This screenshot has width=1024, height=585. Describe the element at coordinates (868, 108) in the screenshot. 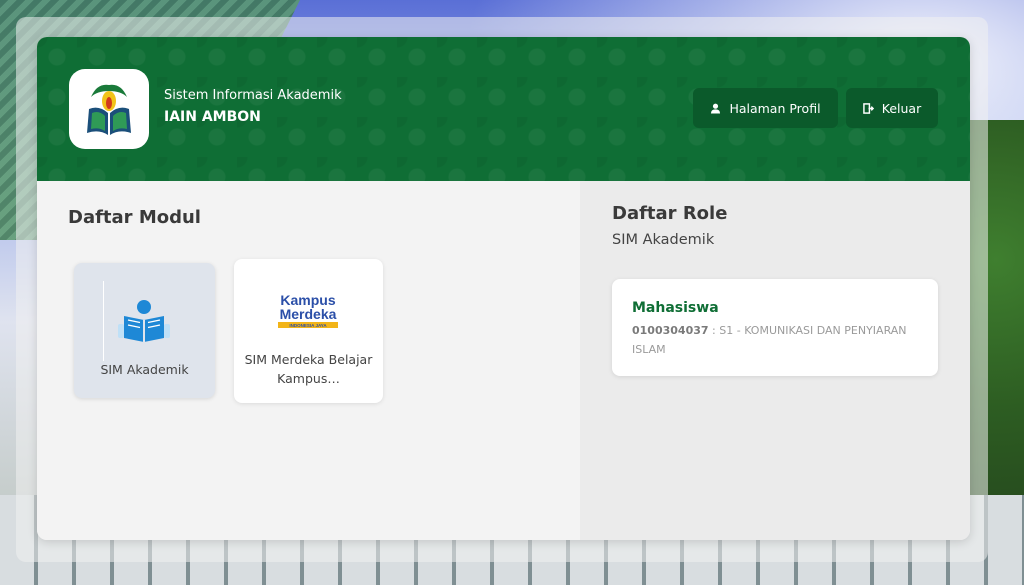

I see `logout-icon` at that location.